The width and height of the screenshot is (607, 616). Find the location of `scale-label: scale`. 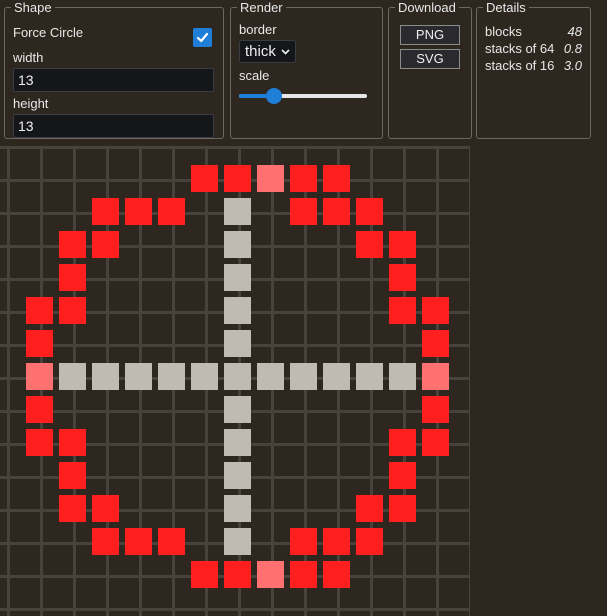

scale-label: scale is located at coordinates (254, 75).